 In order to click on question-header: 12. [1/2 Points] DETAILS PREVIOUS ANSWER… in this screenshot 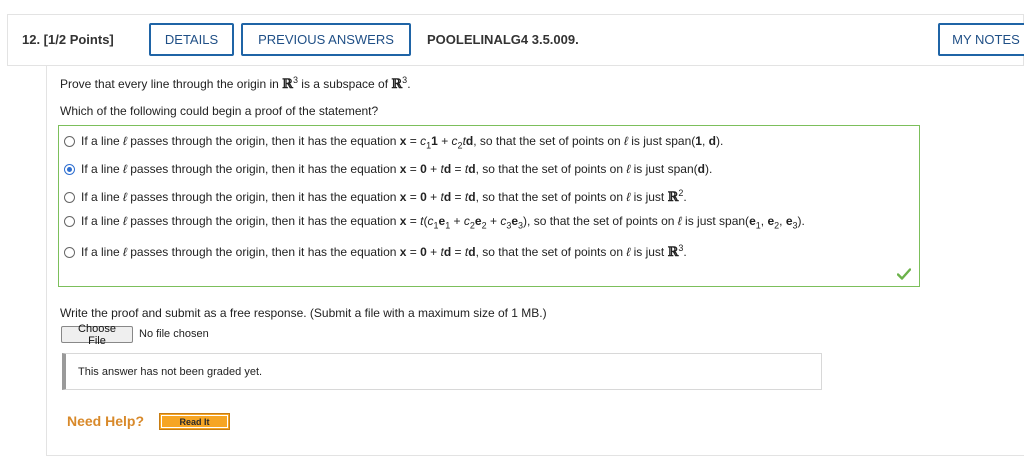, I will do `click(515, 40)`.